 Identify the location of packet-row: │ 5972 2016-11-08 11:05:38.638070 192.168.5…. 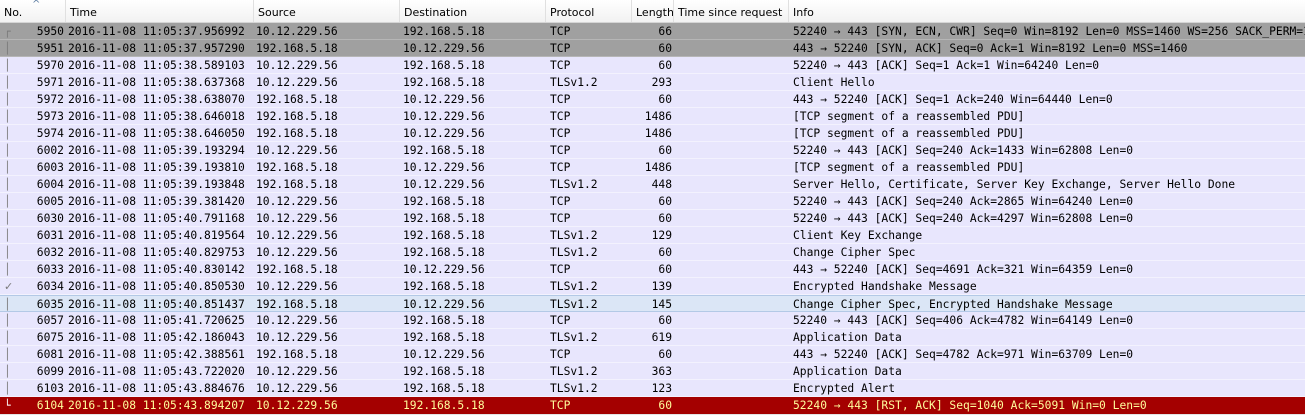
(652, 99).